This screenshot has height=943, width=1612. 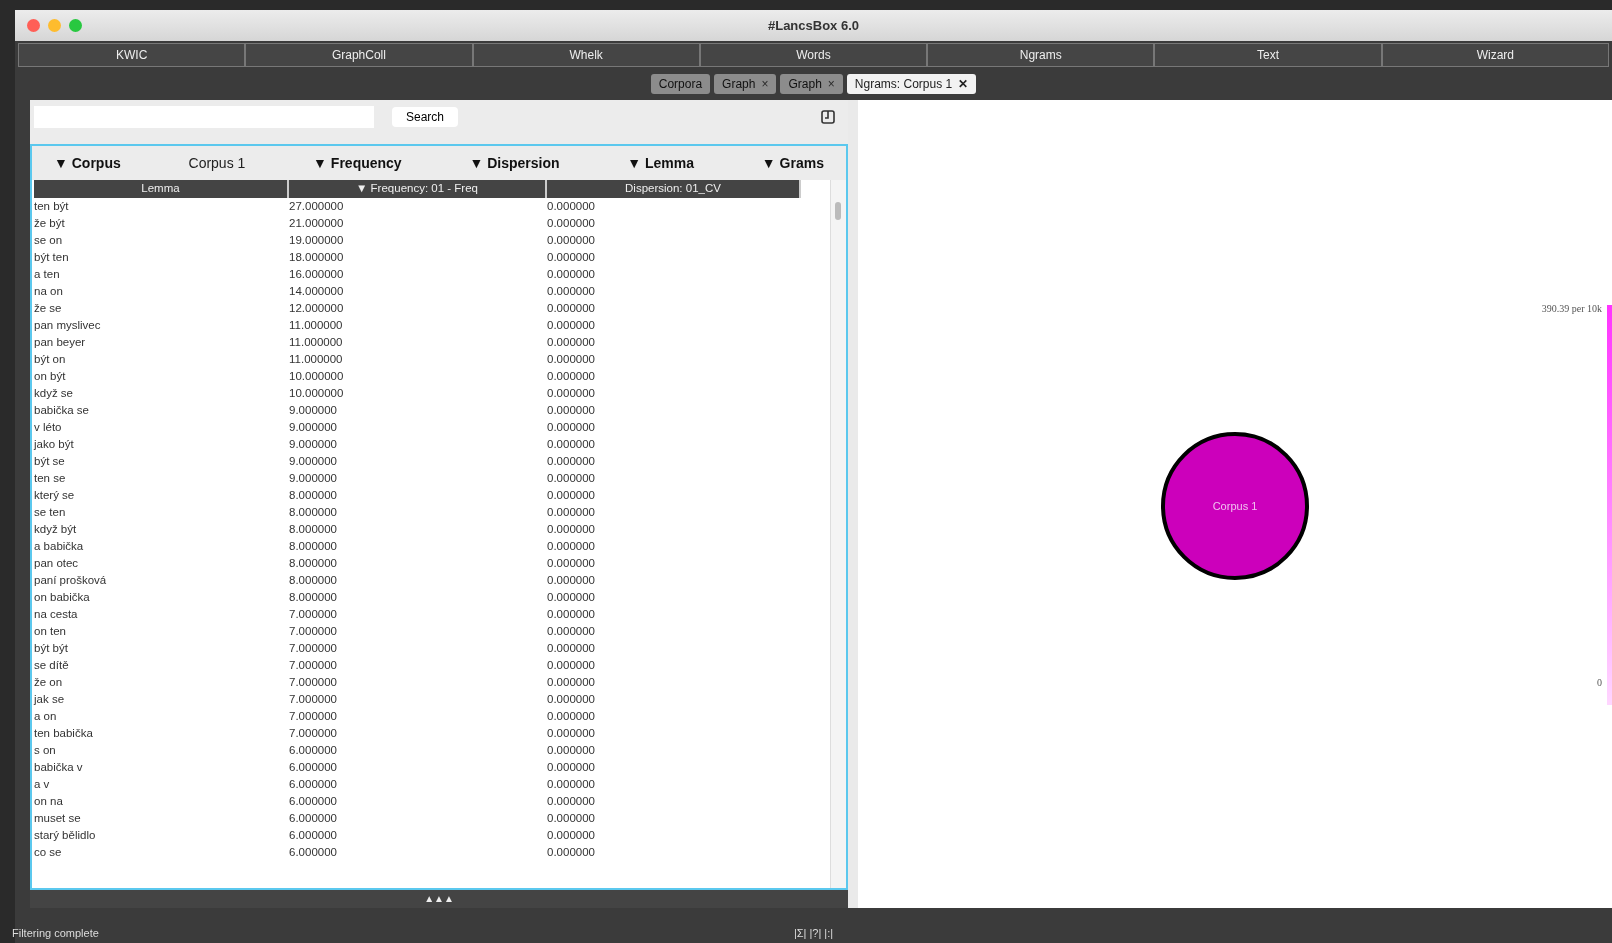 What do you see at coordinates (317, 291) in the screenshot?
I see `table-cell-text: 14.000000` at bounding box center [317, 291].